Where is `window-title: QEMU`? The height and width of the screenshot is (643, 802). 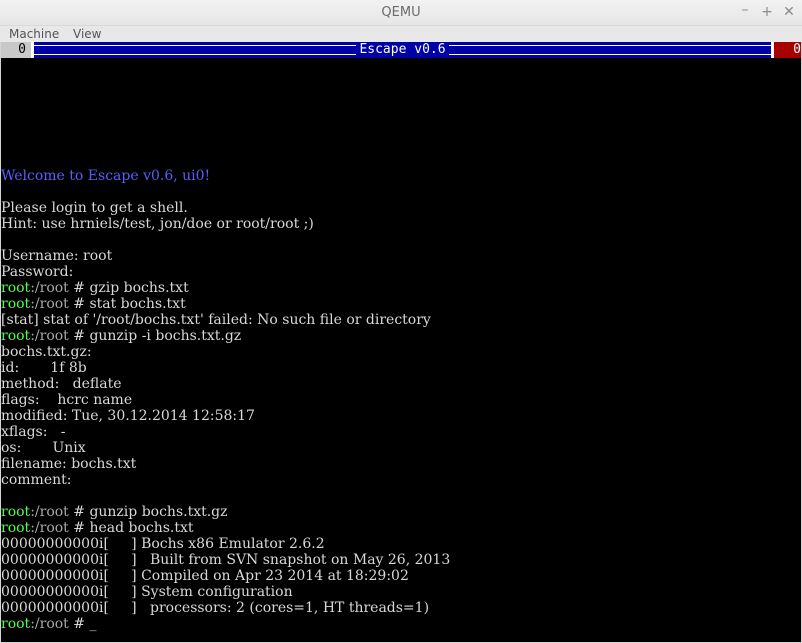
window-title: QEMU is located at coordinates (401, 12).